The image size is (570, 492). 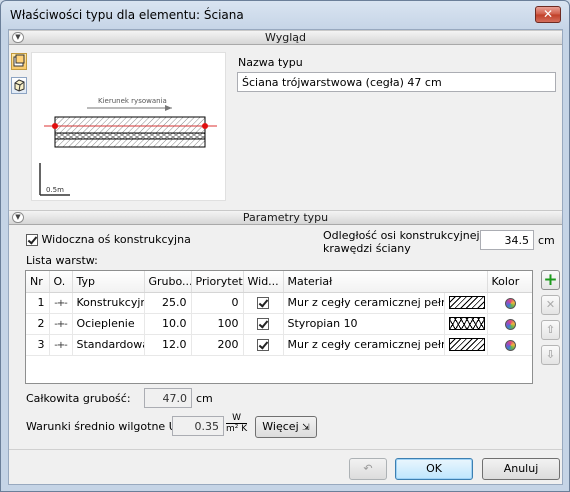 I want to click on u-value-unit: W m² K, so click(x=237, y=423).